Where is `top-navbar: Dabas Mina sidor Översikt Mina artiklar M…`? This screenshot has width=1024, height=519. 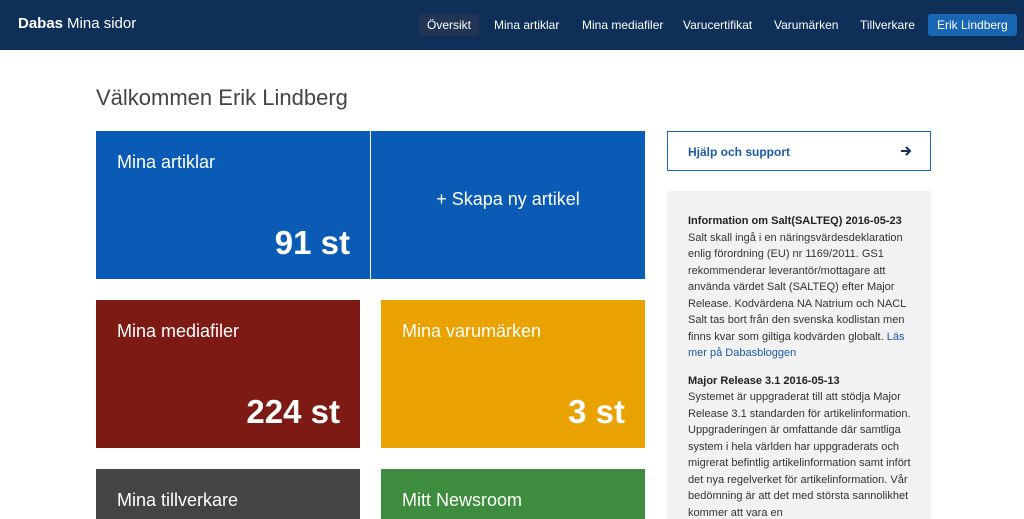
top-navbar: Dabas Mina sidor Översikt Mina artiklar M… is located at coordinates (512, 25).